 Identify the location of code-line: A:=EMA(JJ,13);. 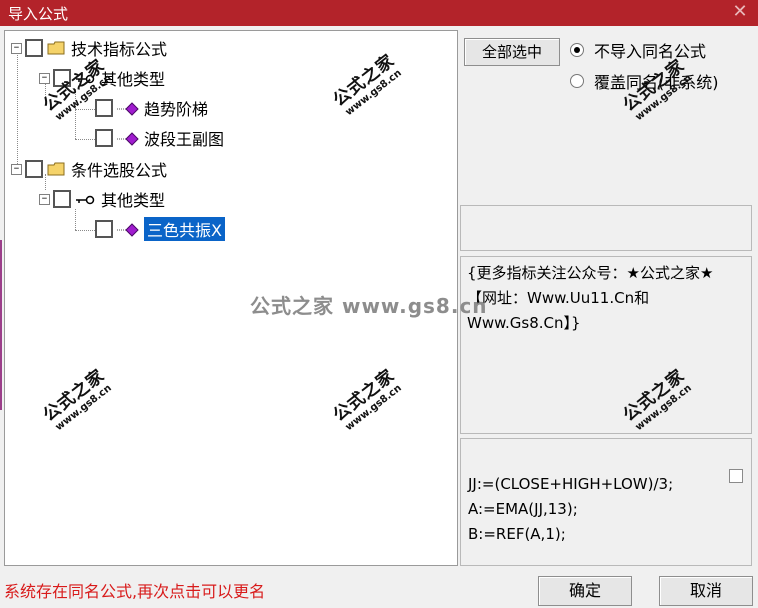
(523, 509).